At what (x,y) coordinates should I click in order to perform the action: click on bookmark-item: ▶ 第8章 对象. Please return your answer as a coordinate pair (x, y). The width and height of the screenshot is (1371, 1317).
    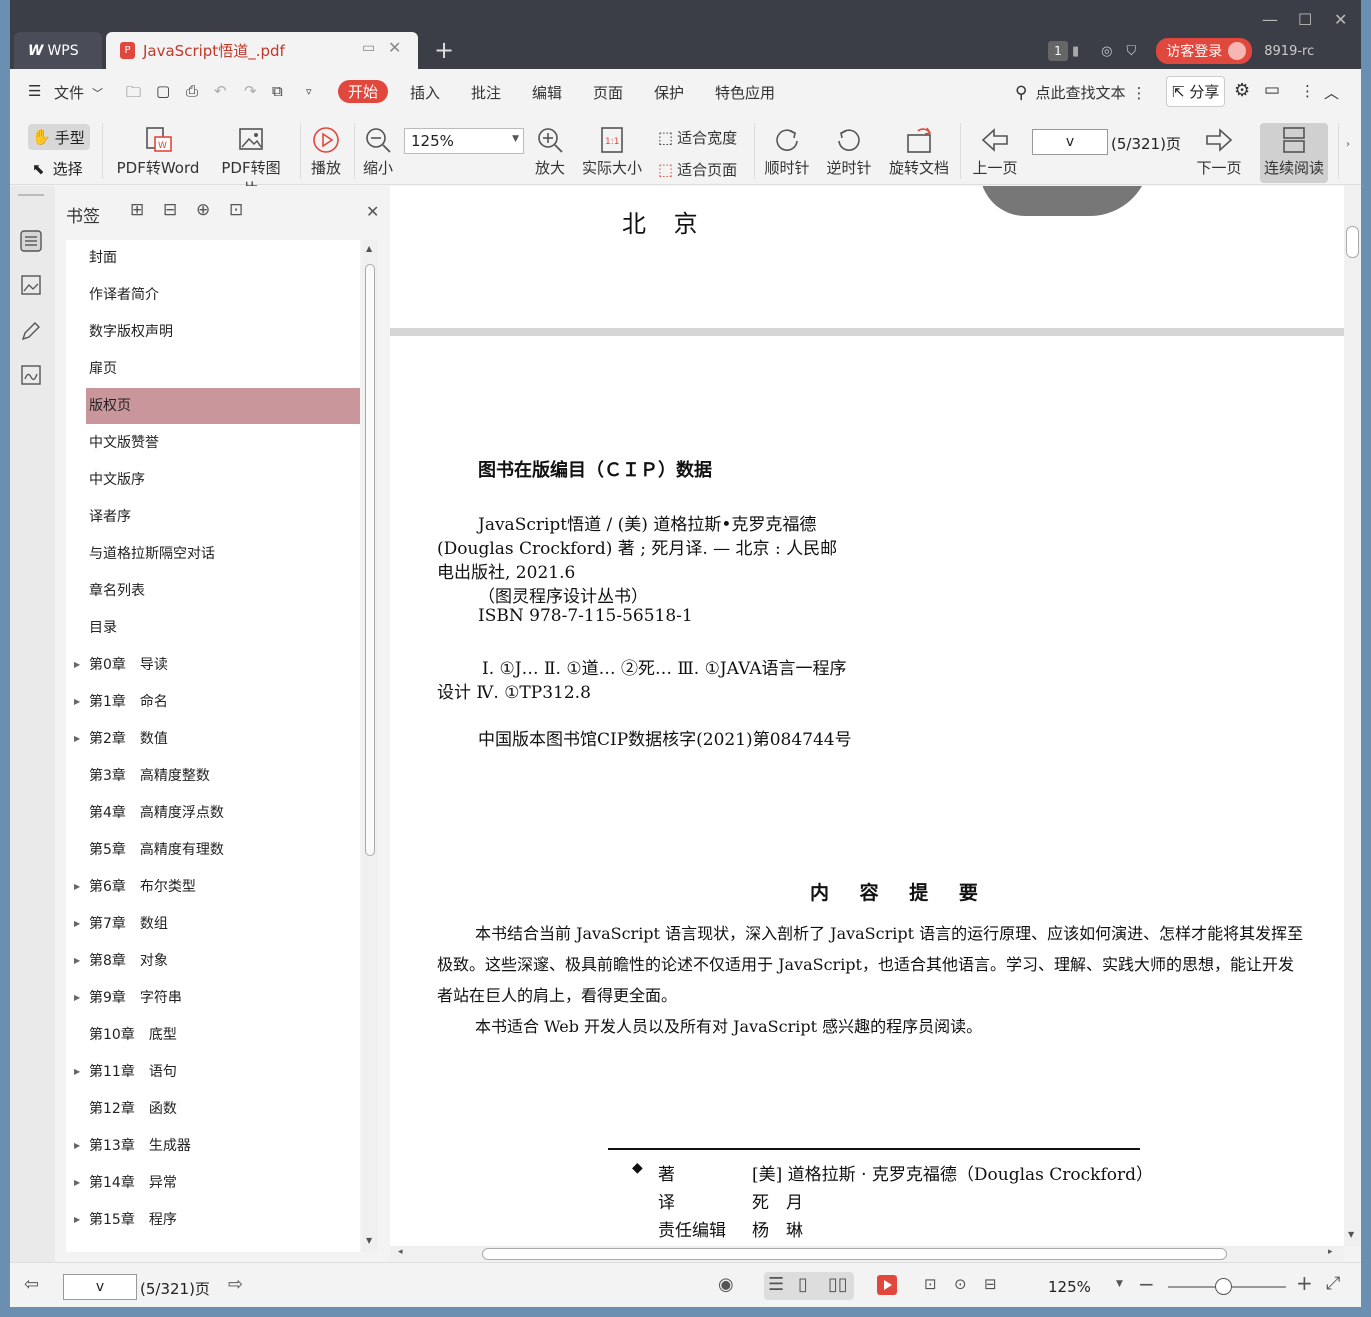
    Looking at the image, I should click on (217, 961).